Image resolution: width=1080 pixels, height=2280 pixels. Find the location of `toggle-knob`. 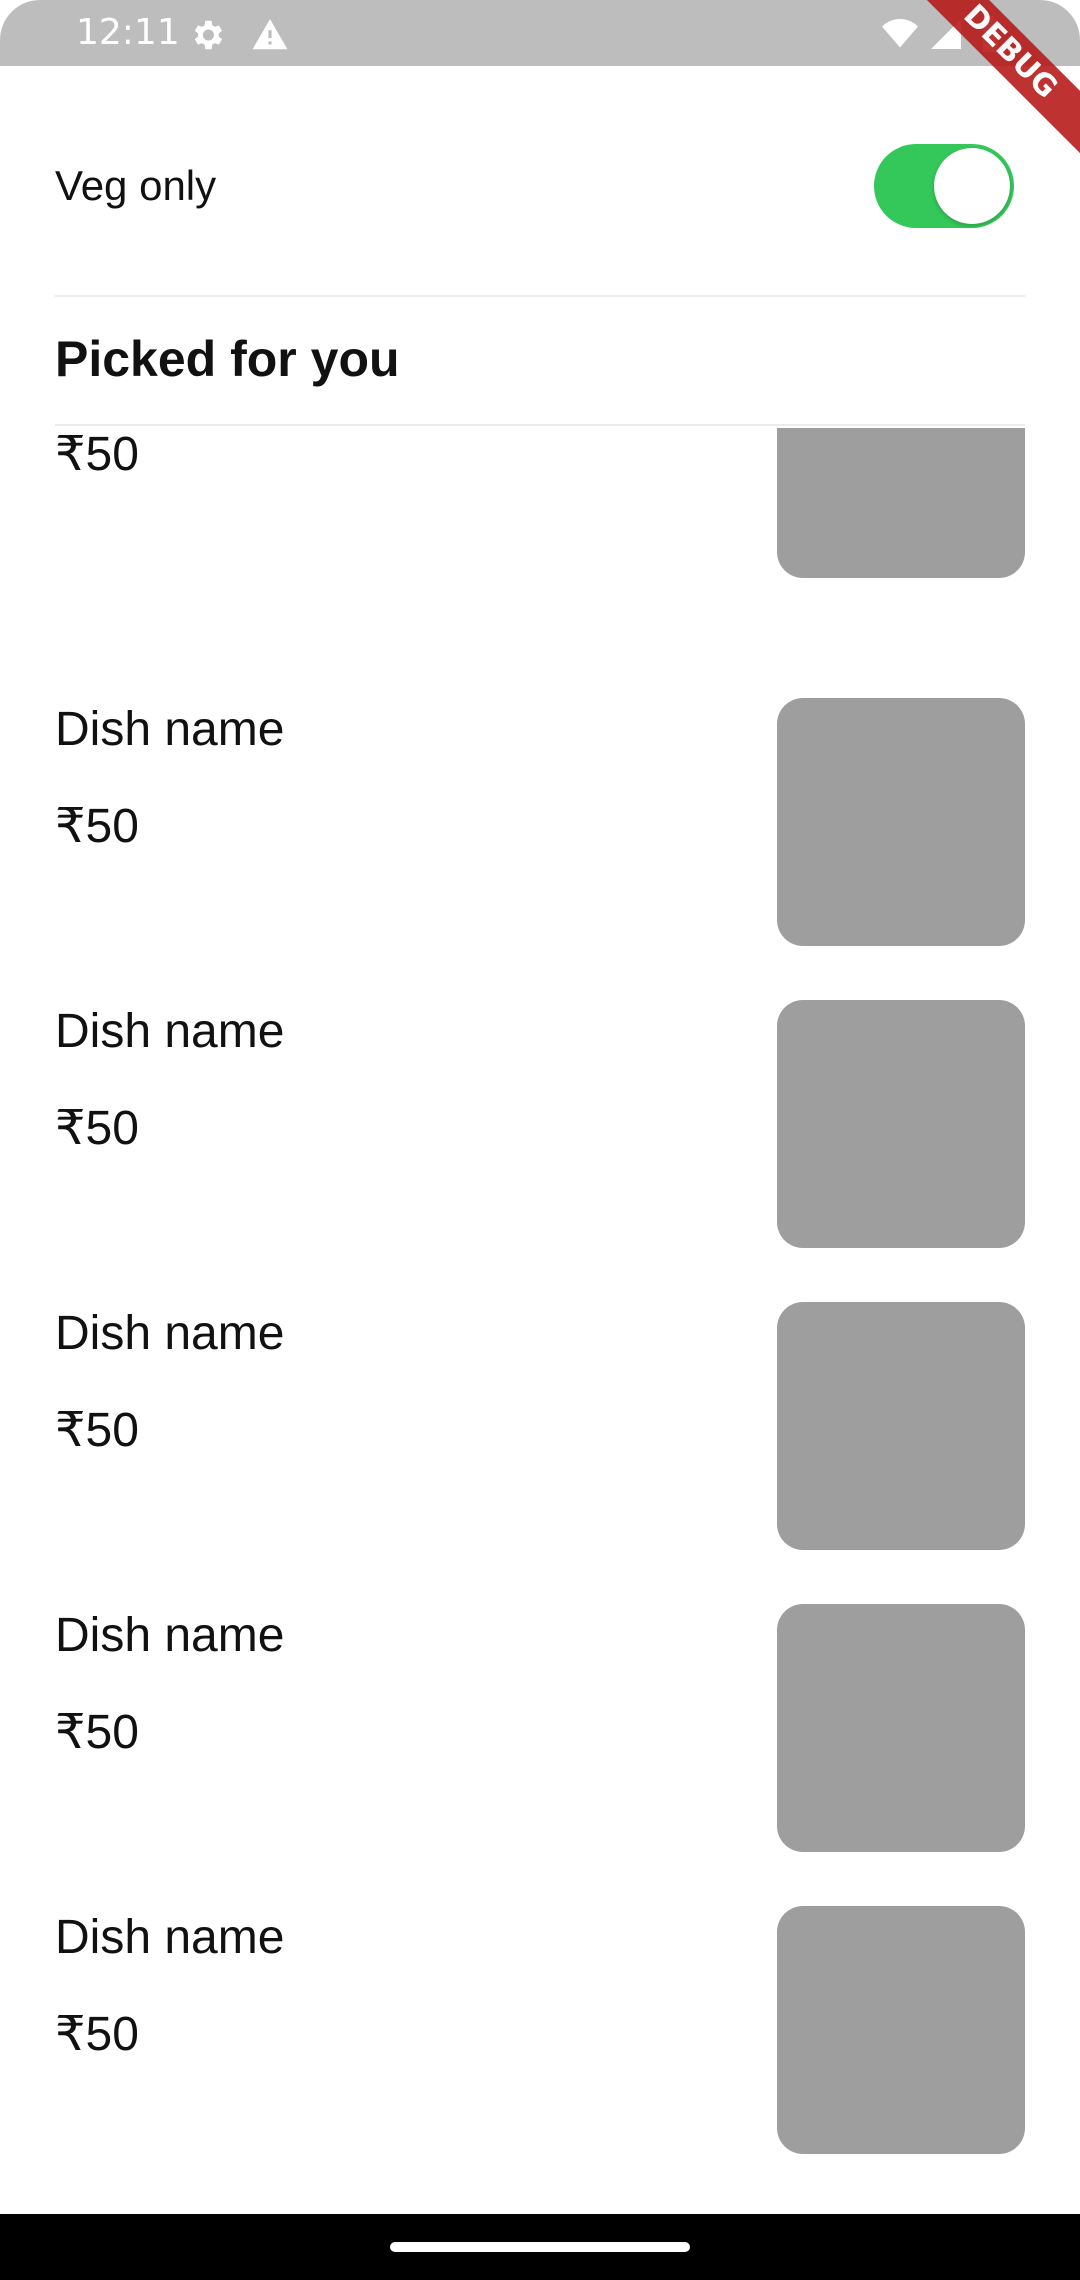

toggle-knob is located at coordinates (972, 186).